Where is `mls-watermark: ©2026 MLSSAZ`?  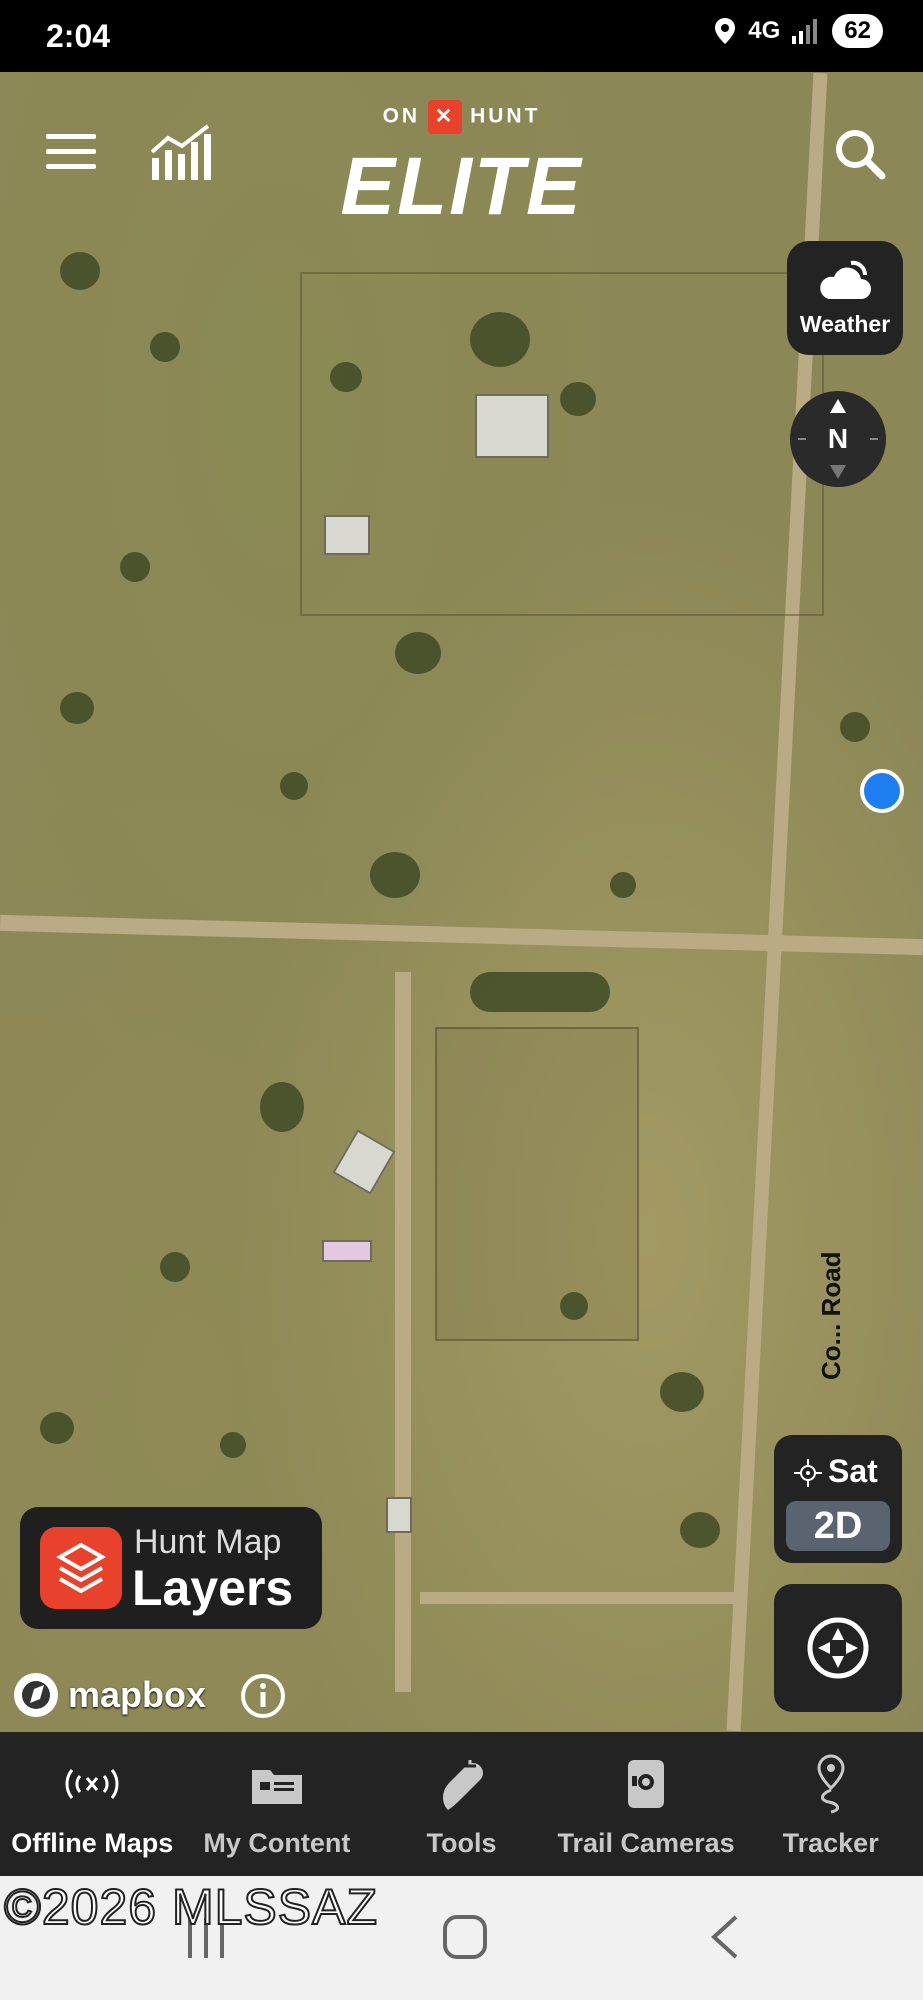
mls-watermark: ©2026 MLSSAZ is located at coordinates (191, 1907).